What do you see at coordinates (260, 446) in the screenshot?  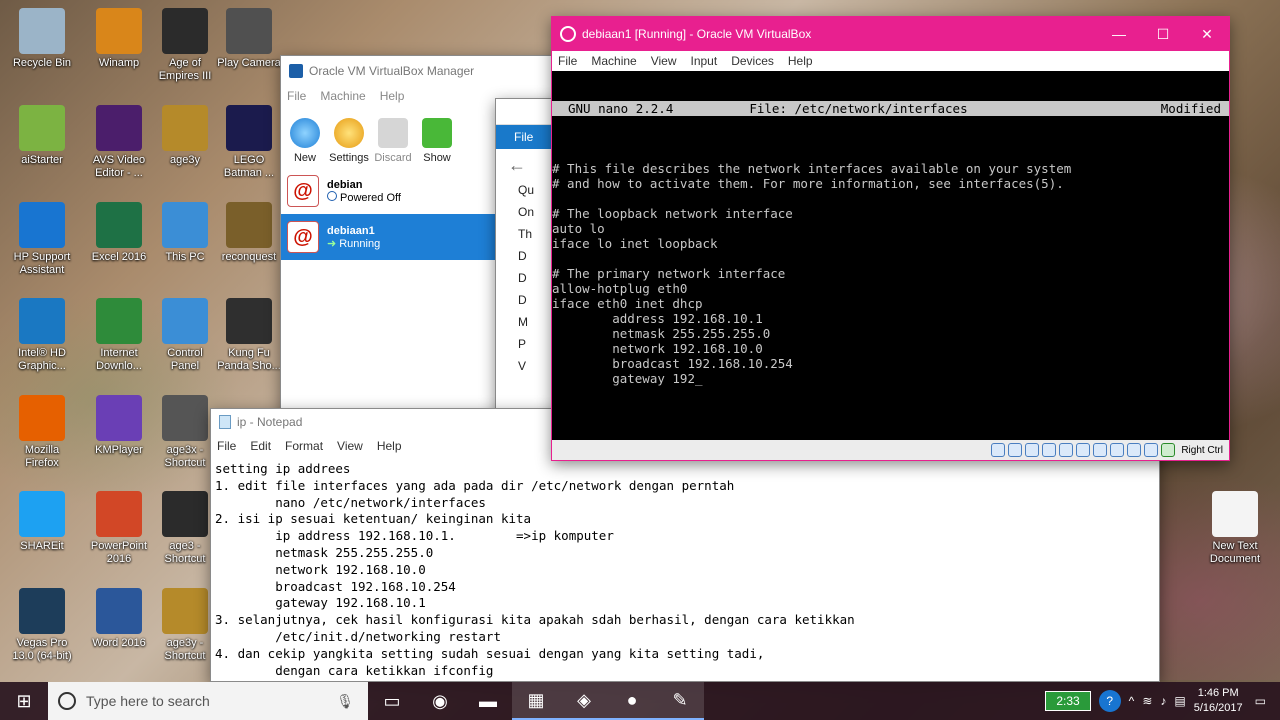 I see `menu-edit: Edit` at bounding box center [260, 446].